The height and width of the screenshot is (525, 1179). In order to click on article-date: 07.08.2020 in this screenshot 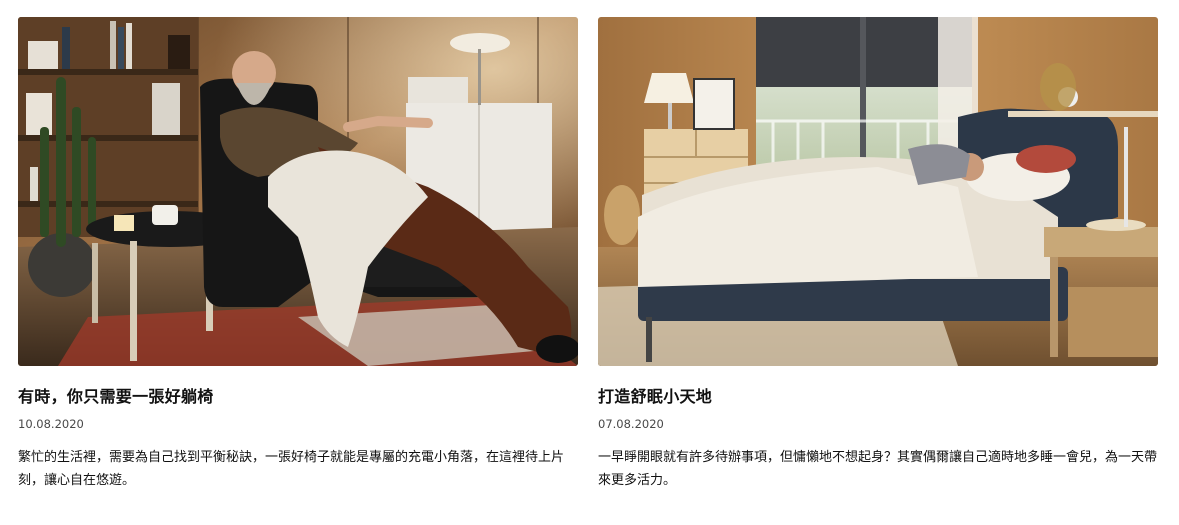, I will do `click(631, 424)`.